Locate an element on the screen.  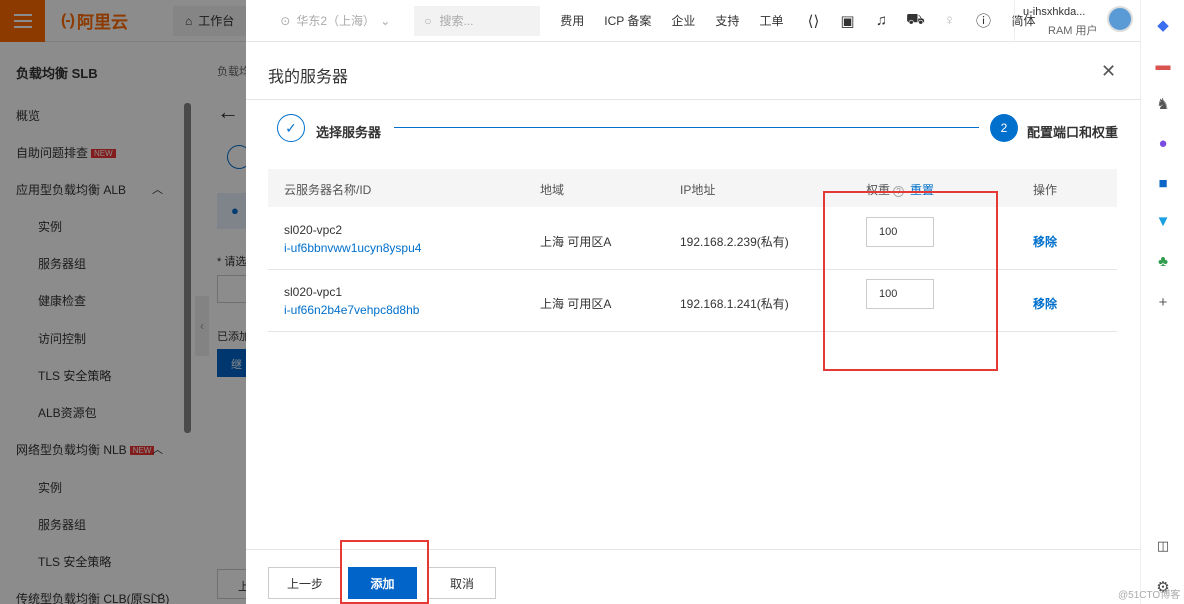
tag-icon: ◆ is located at coordinates (1163, 26).